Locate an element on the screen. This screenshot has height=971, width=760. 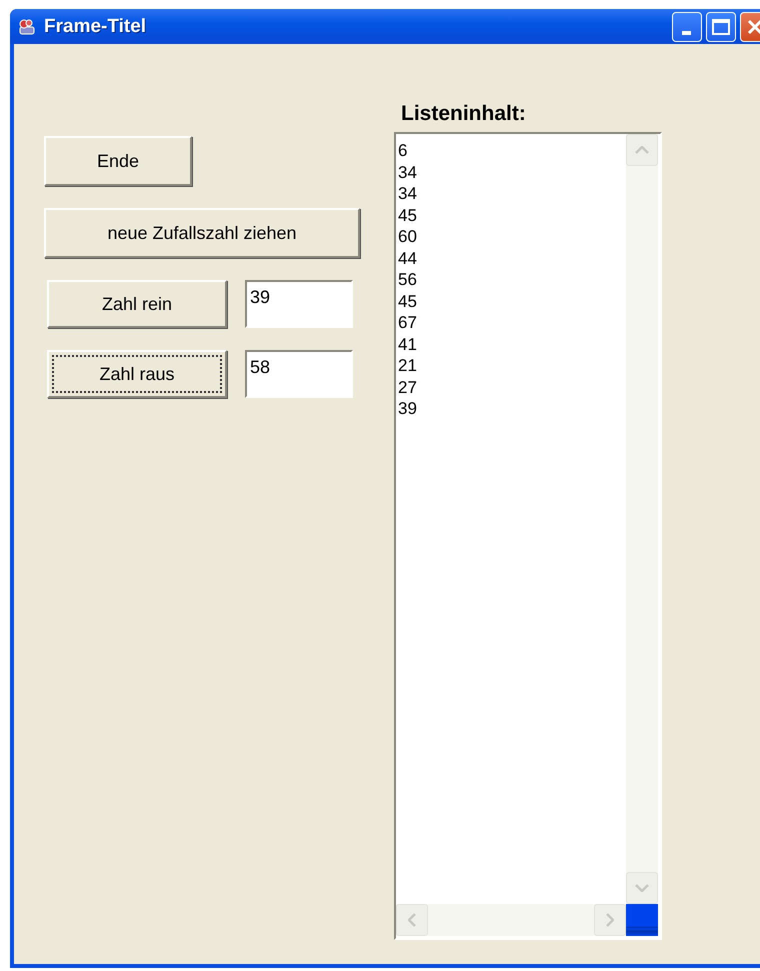
list-item: 60 is located at coordinates (529, 237).